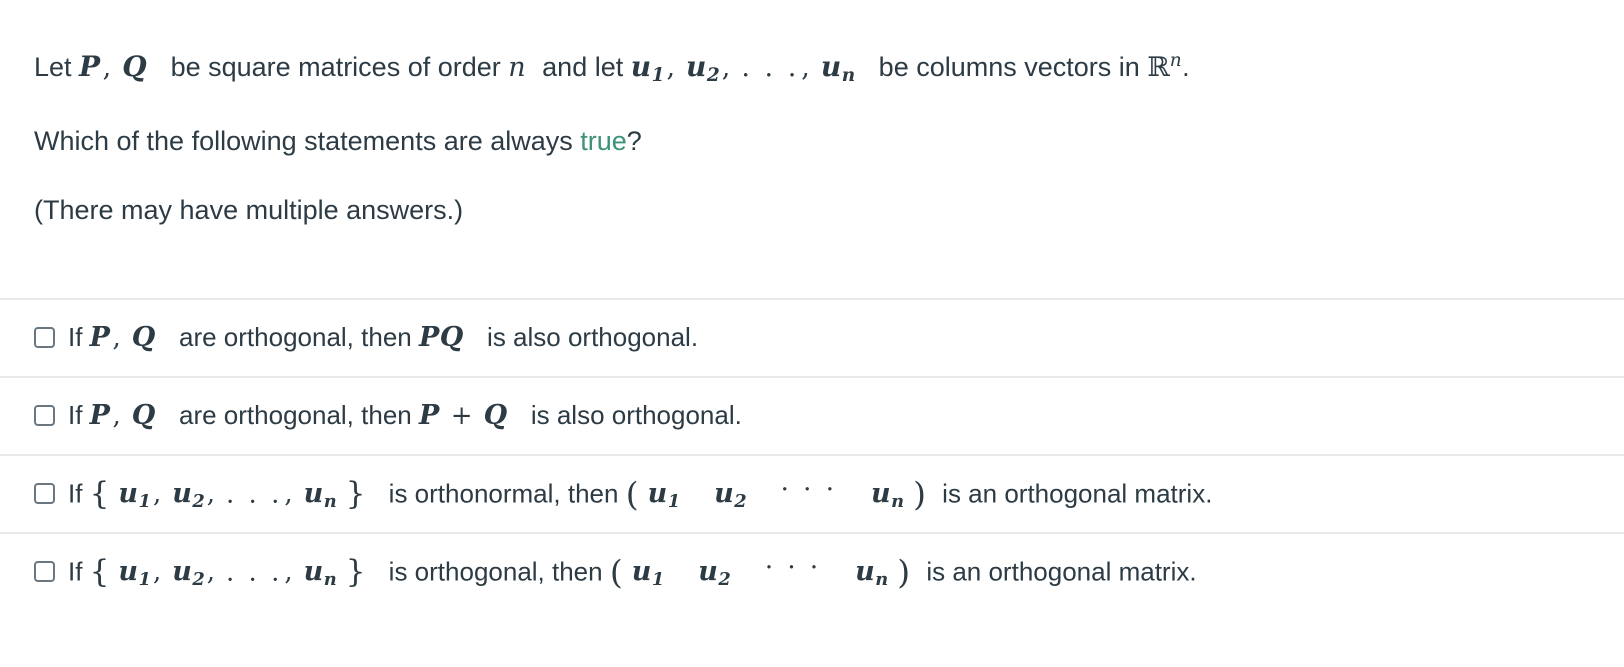  What do you see at coordinates (188, 495) in the screenshot?
I see `answer-3-set-u2: u2` at bounding box center [188, 495].